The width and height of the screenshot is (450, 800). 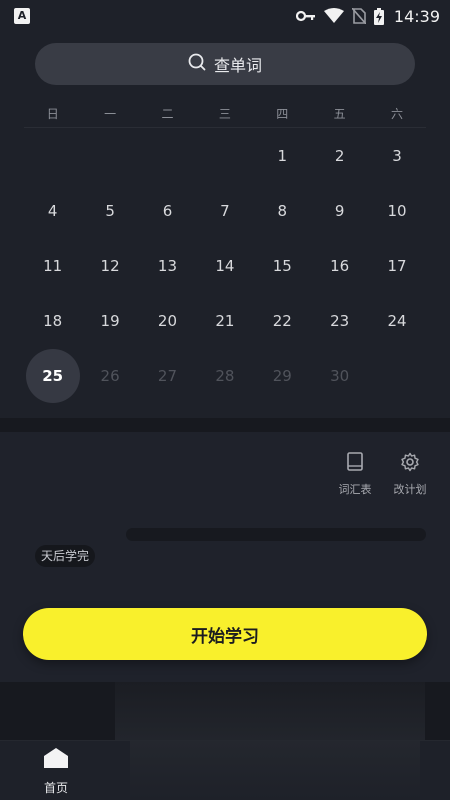 I want to click on bottom-navigation: 首页, so click(x=225, y=770).